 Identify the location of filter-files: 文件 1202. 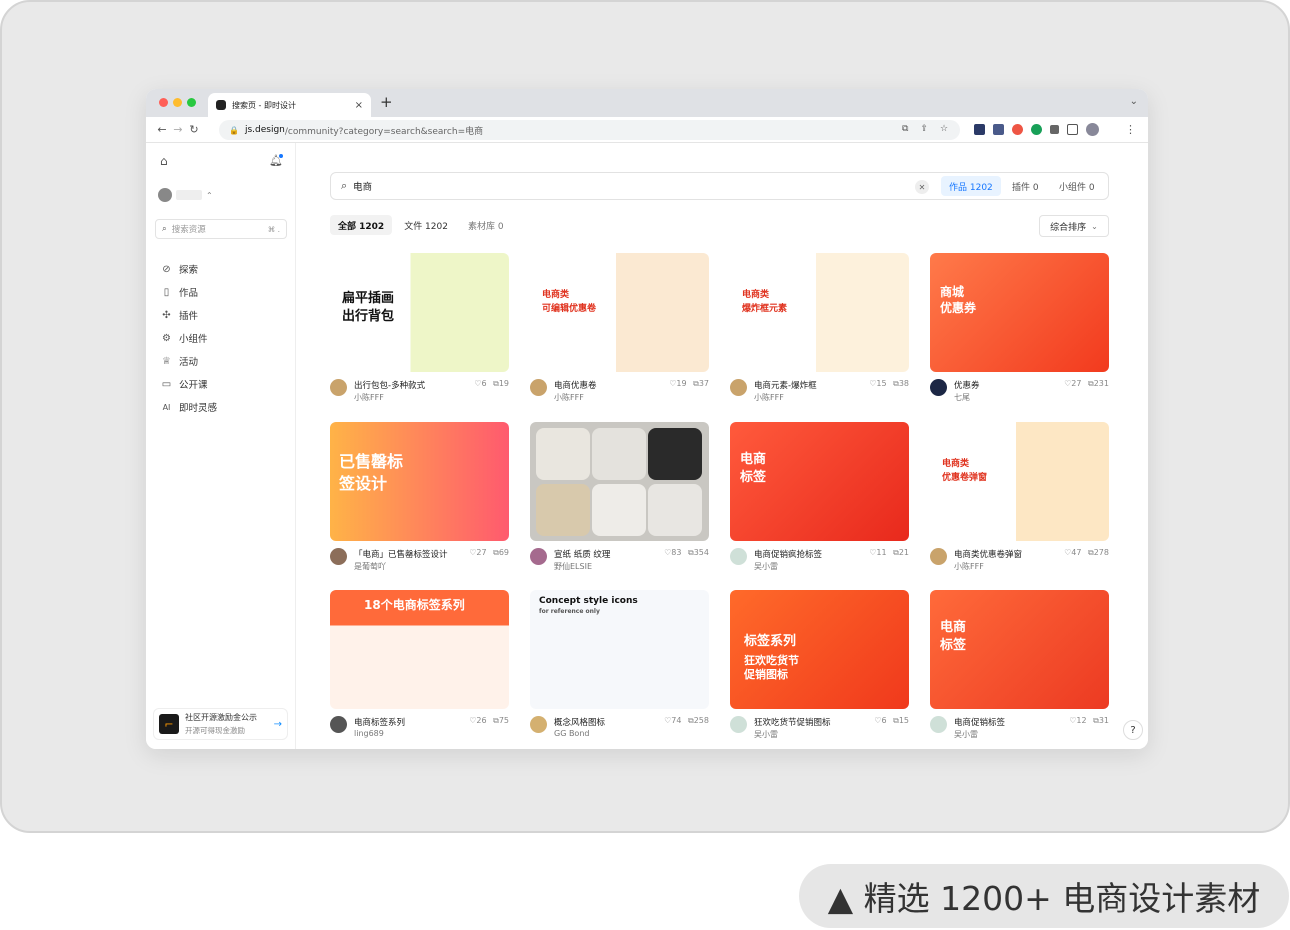
(426, 225).